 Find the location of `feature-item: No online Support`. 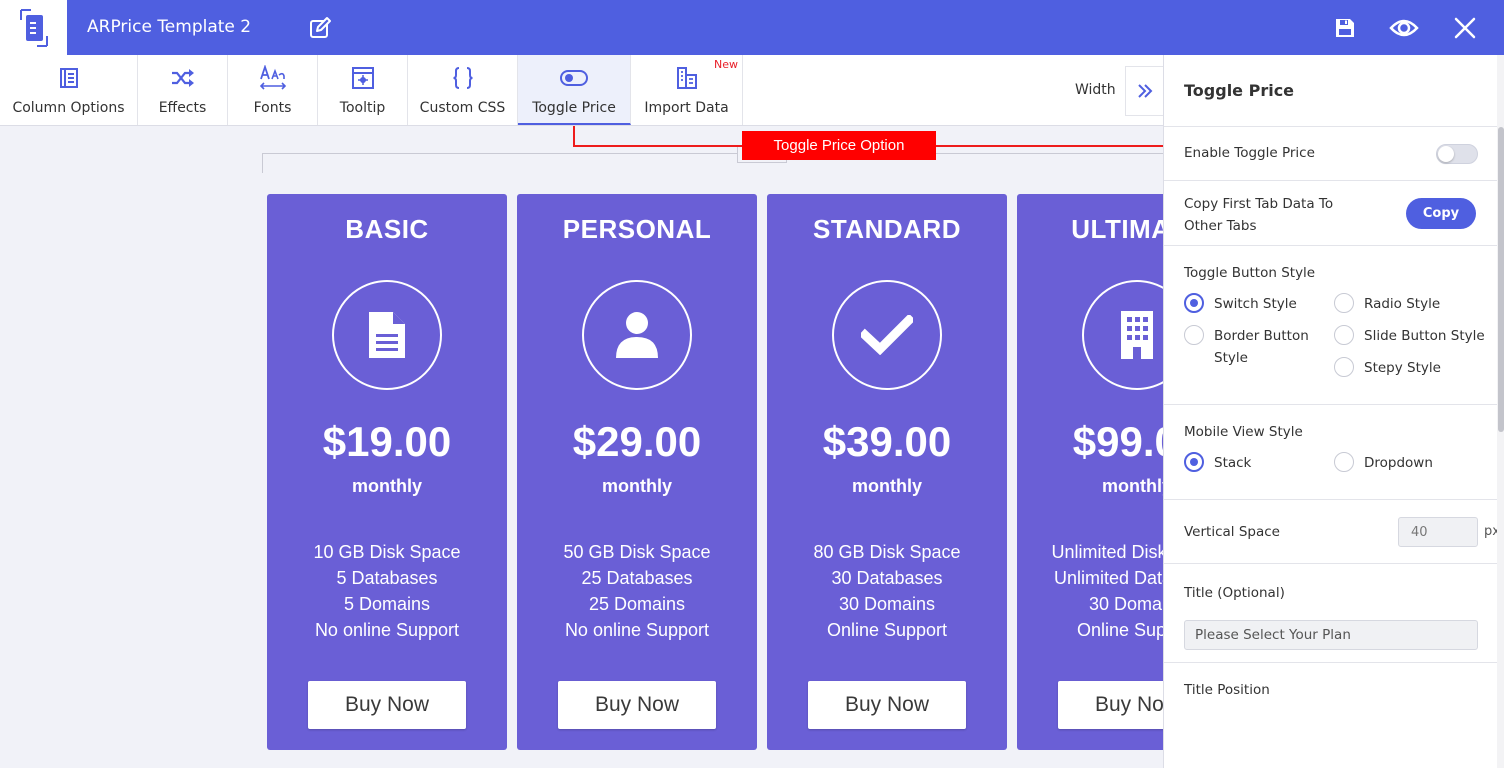

feature-item: No online Support is located at coordinates (637, 630).